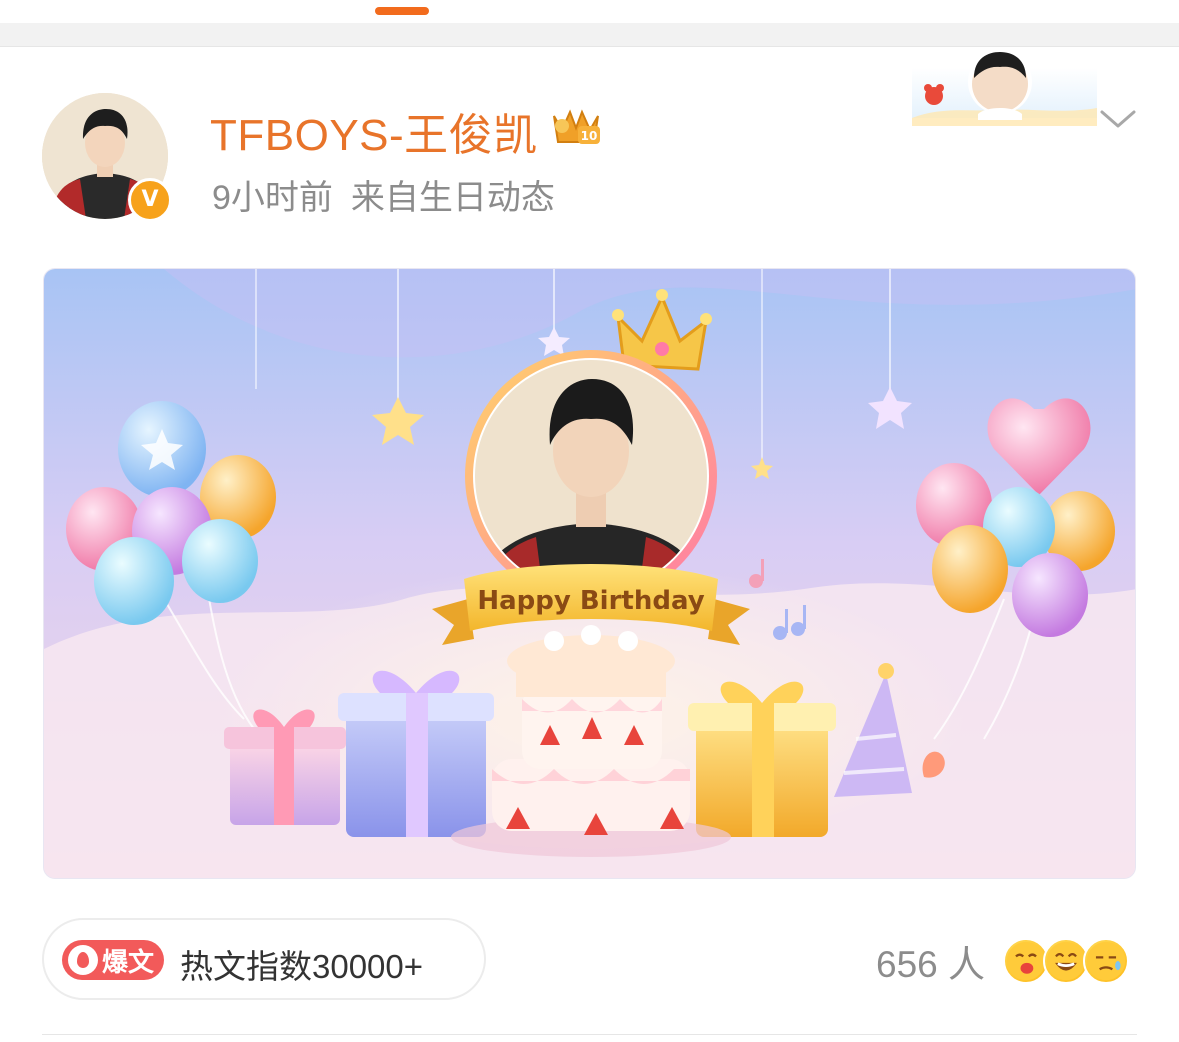 The height and width of the screenshot is (1042, 1179). I want to click on post-meta: 9小时前 来自生日动态, so click(383, 194).